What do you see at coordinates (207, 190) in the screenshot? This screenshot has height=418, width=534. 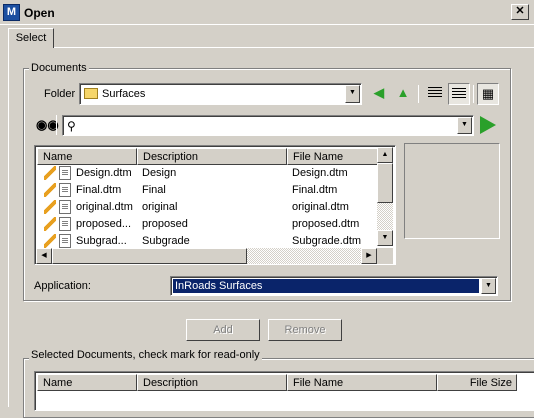 I see `list-item: Final.dtm Final Final.dtm` at bounding box center [207, 190].